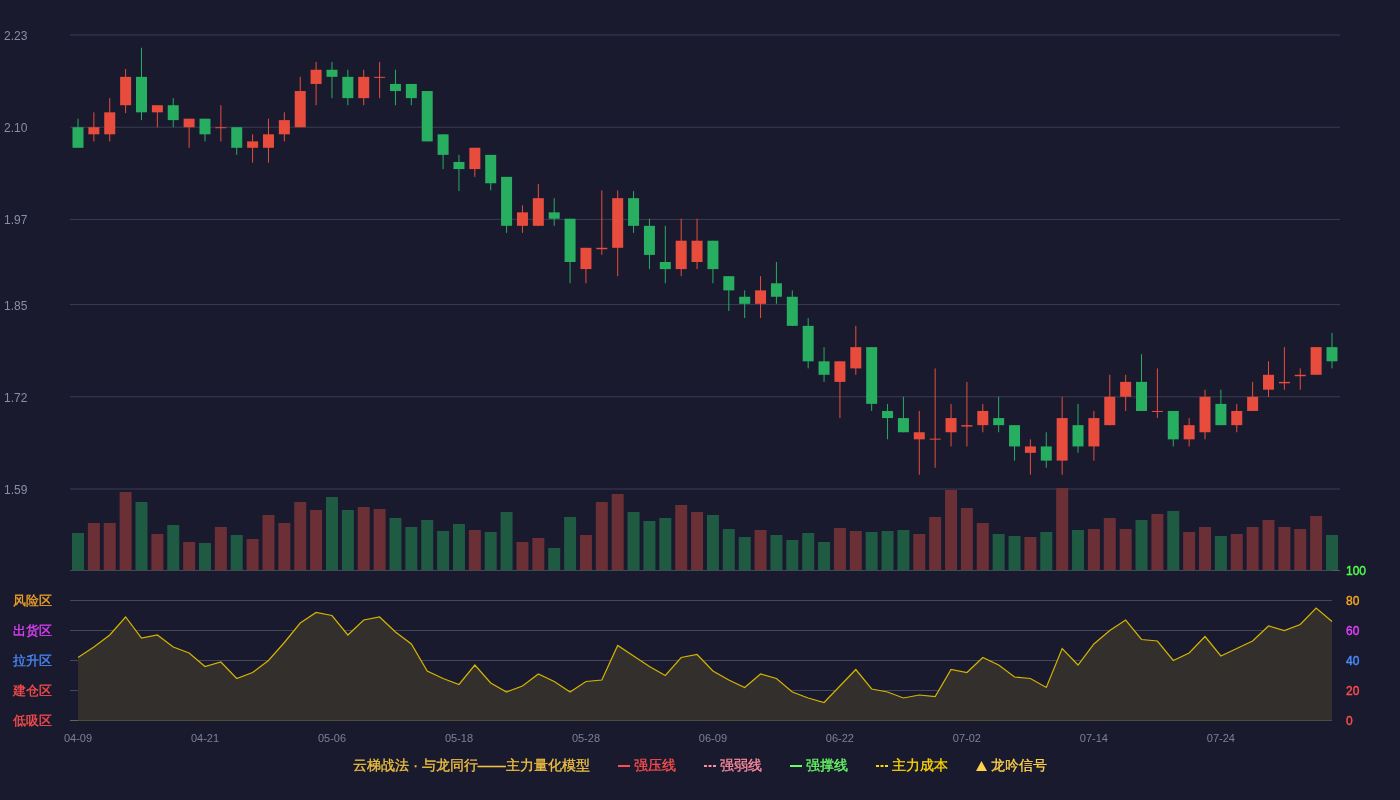 The width and height of the screenshot is (1400, 800). I want to click on axis-label: 2.23, so click(16, 36).